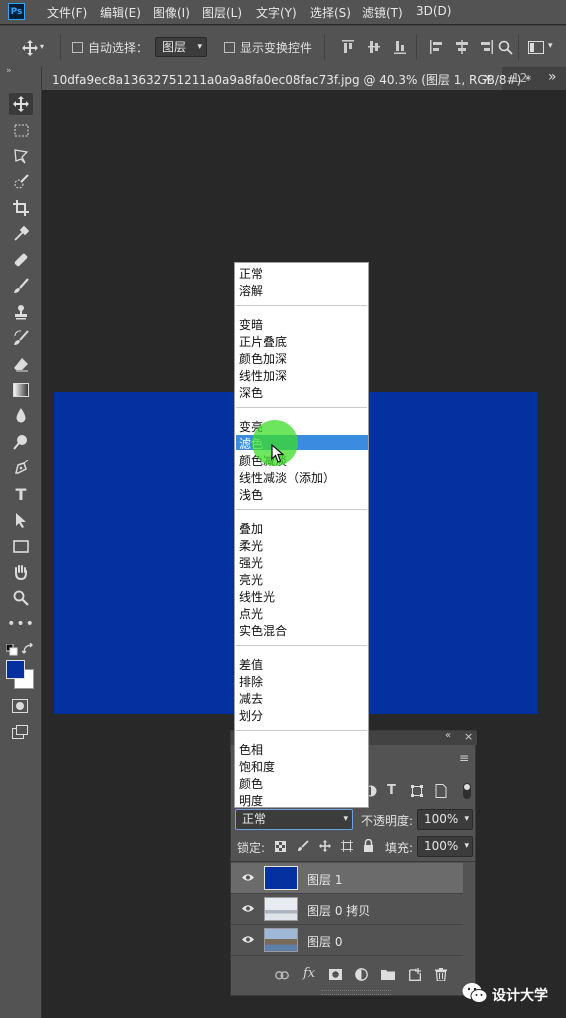 This screenshot has width=566, height=1018. What do you see at coordinates (21, 416) in the screenshot?
I see `blur-tool-icon` at bounding box center [21, 416].